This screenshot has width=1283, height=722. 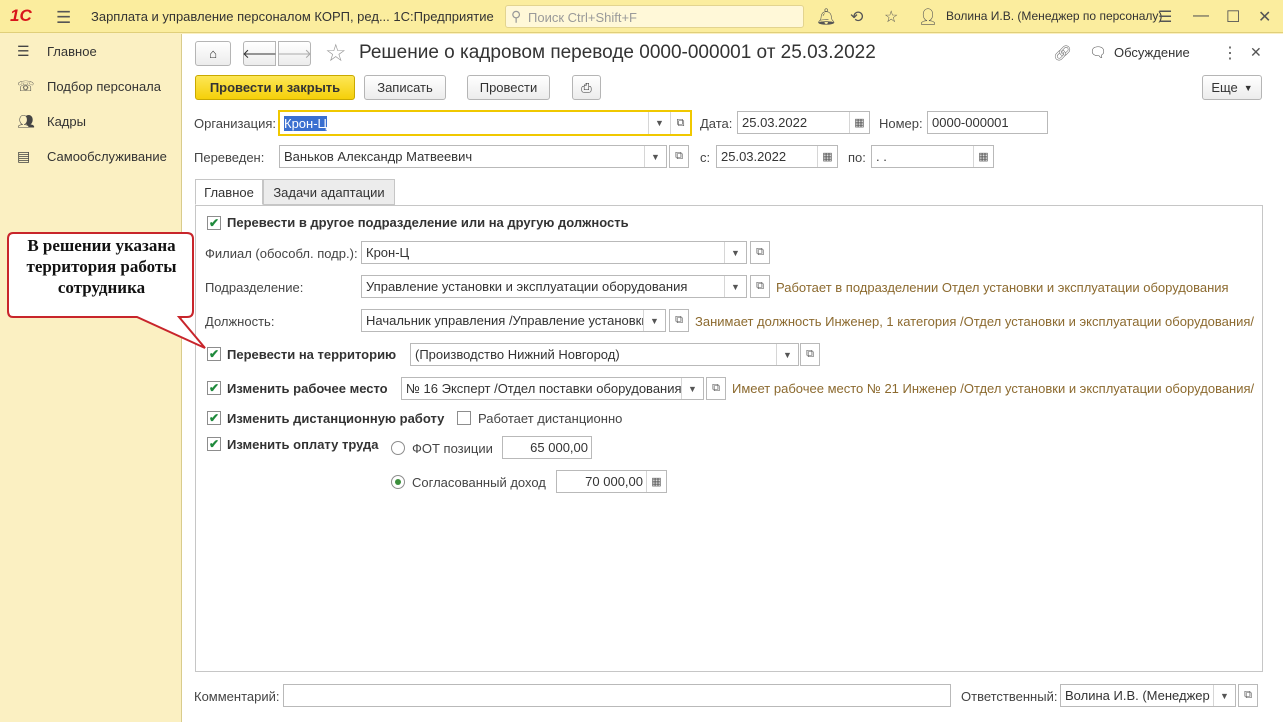 I want to click on settings-lines-icon: ☰, so click(x=1165, y=17).